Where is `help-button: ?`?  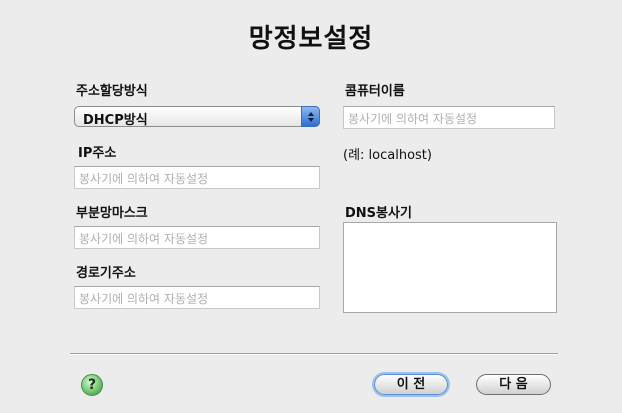
help-button: ? is located at coordinates (92, 385).